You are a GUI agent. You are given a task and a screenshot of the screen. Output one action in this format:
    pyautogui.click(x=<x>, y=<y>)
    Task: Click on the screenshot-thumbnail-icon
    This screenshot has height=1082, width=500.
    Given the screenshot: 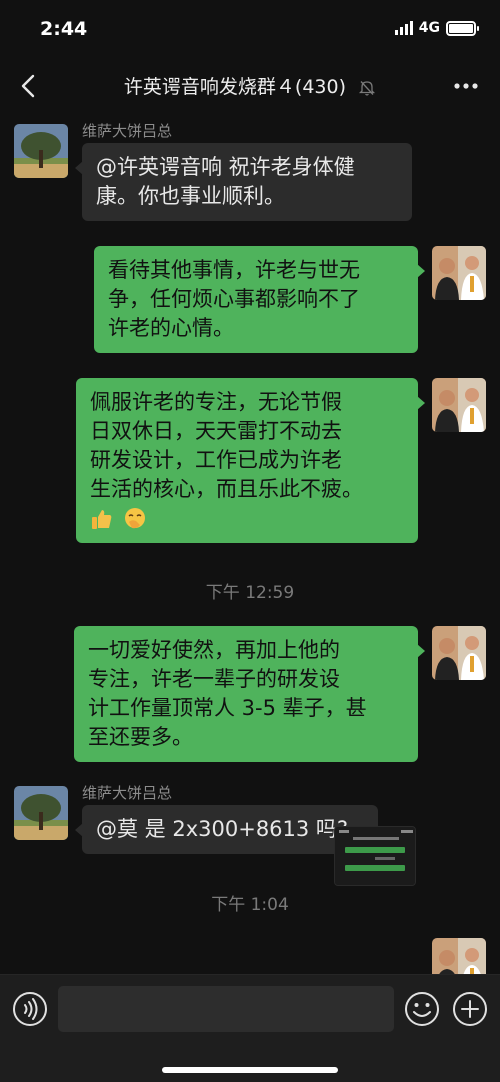 What is the action you would take?
    pyautogui.click(x=375, y=856)
    